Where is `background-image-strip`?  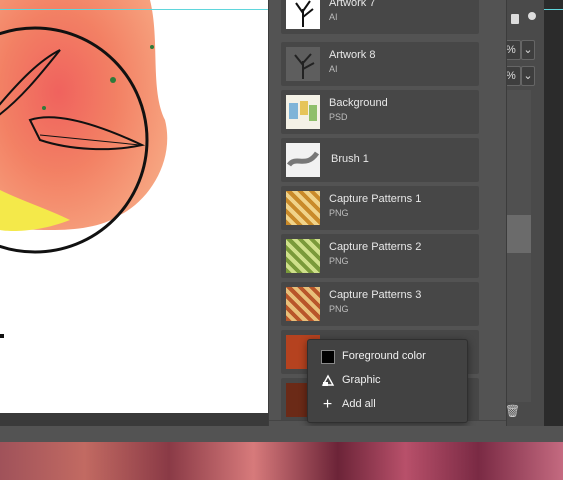
background-image-strip is located at coordinates (281, 461).